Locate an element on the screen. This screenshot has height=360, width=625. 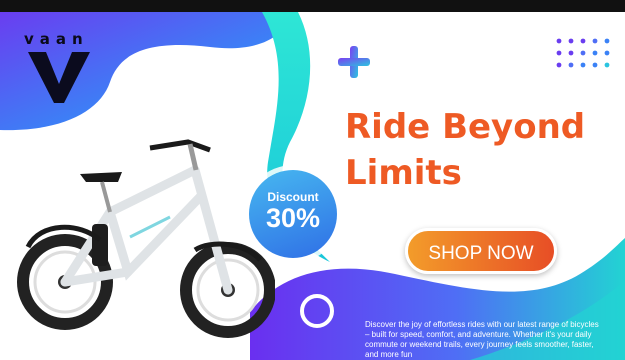
plus-icon is located at coordinates (354, 62).